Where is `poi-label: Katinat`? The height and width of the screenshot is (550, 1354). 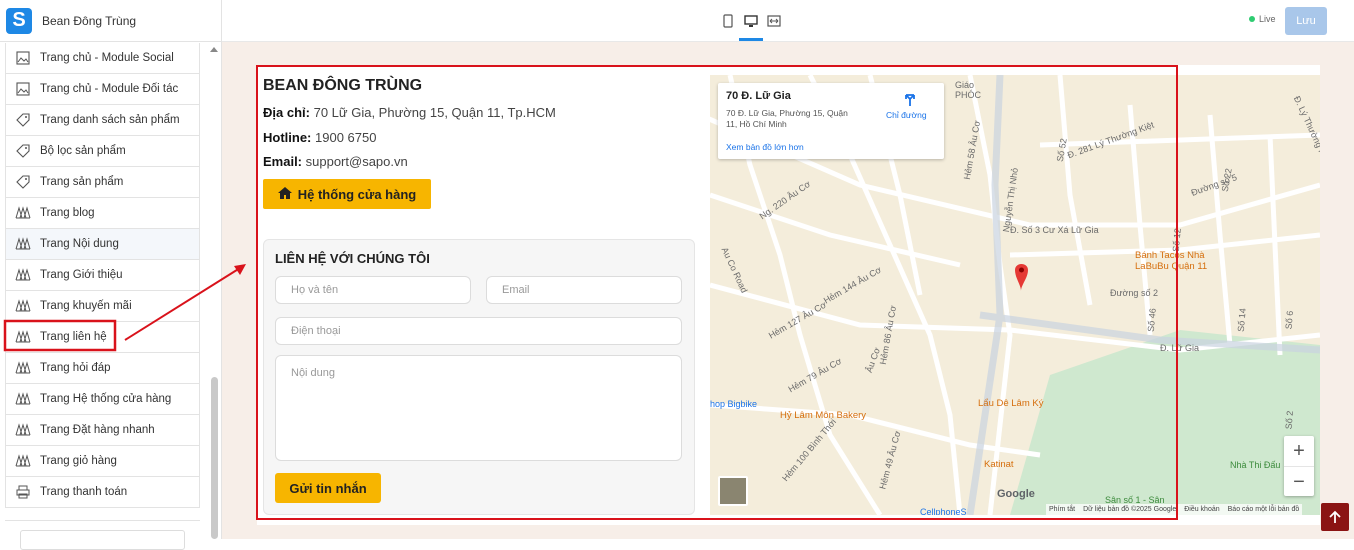
poi-label: Katinat is located at coordinates (999, 464).